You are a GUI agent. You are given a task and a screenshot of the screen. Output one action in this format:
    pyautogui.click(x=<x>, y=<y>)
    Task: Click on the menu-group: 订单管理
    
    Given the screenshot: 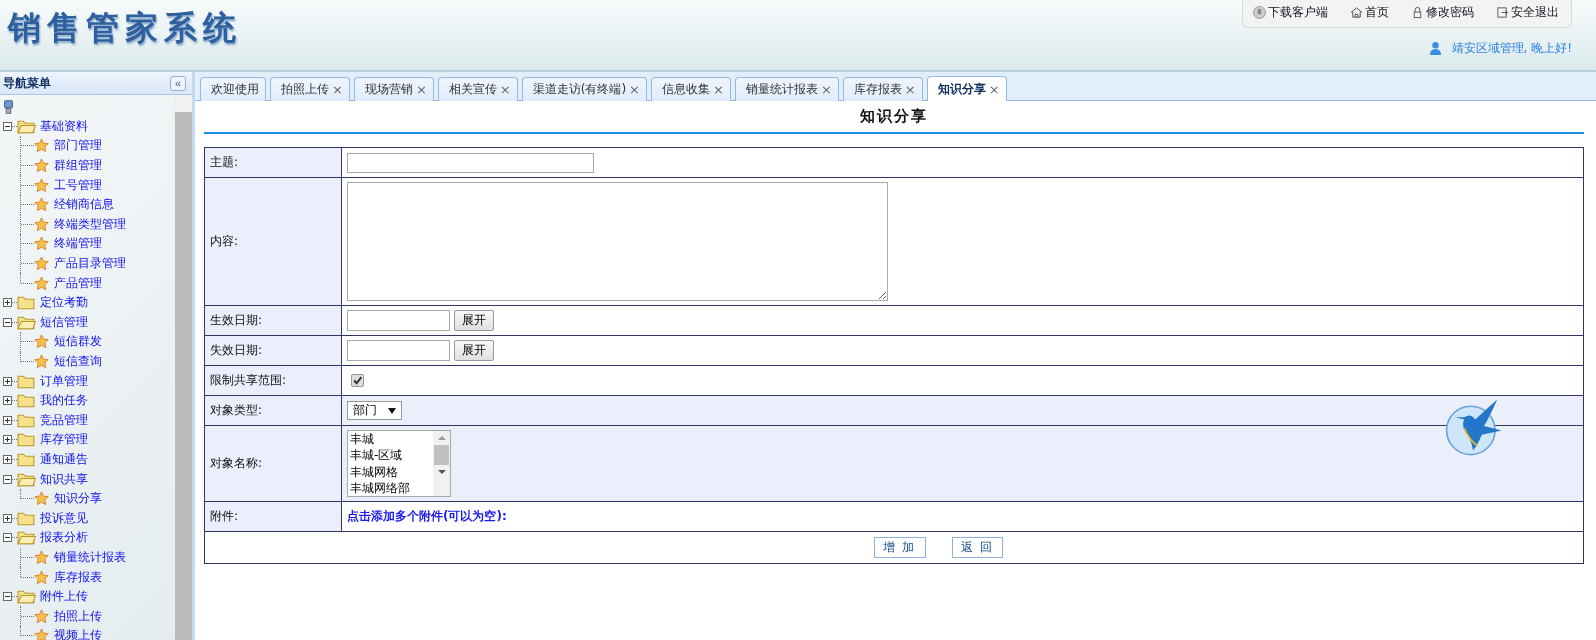 What is the action you would take?
    pyautogui.click(x=64, y=381)
    